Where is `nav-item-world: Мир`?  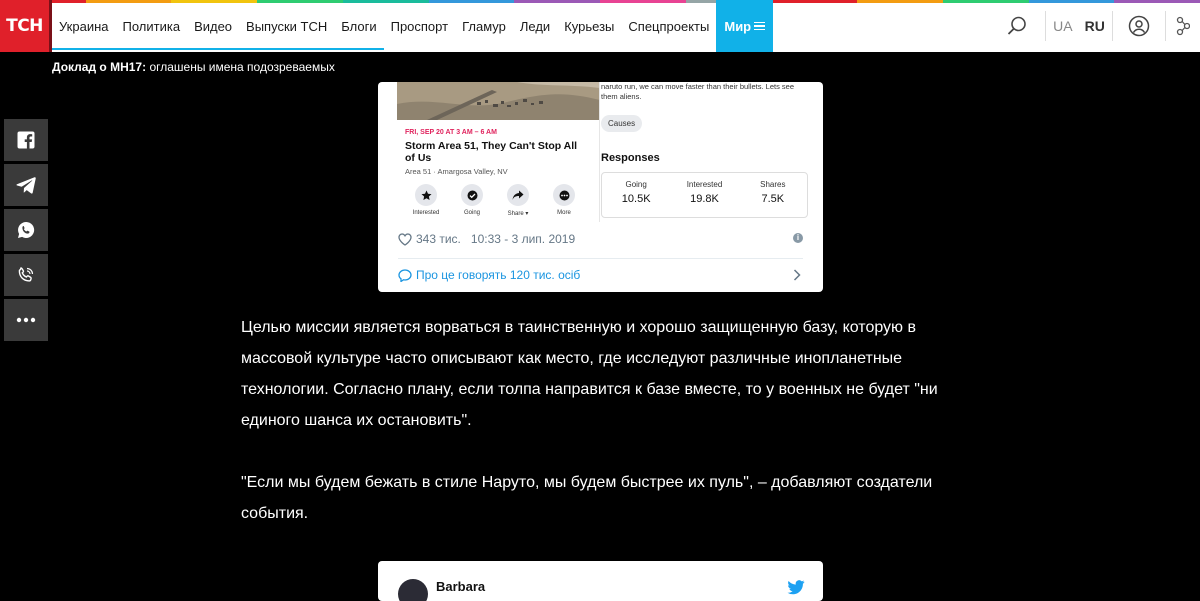
nav-item-world: Мир is located at coordinates (745, 26).